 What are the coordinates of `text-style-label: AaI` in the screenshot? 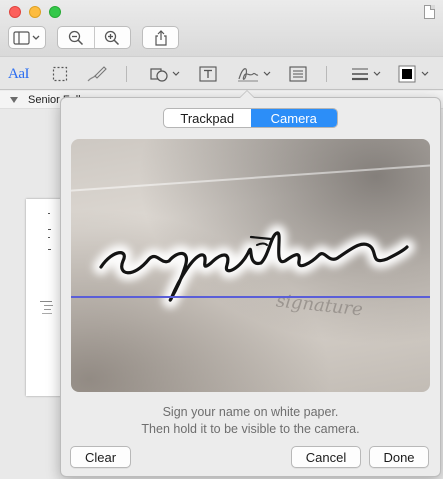 It's located at (19, 73).